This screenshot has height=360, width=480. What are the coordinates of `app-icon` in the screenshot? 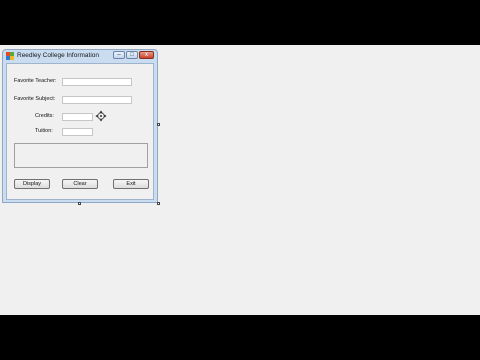 It's located at (10, 56).